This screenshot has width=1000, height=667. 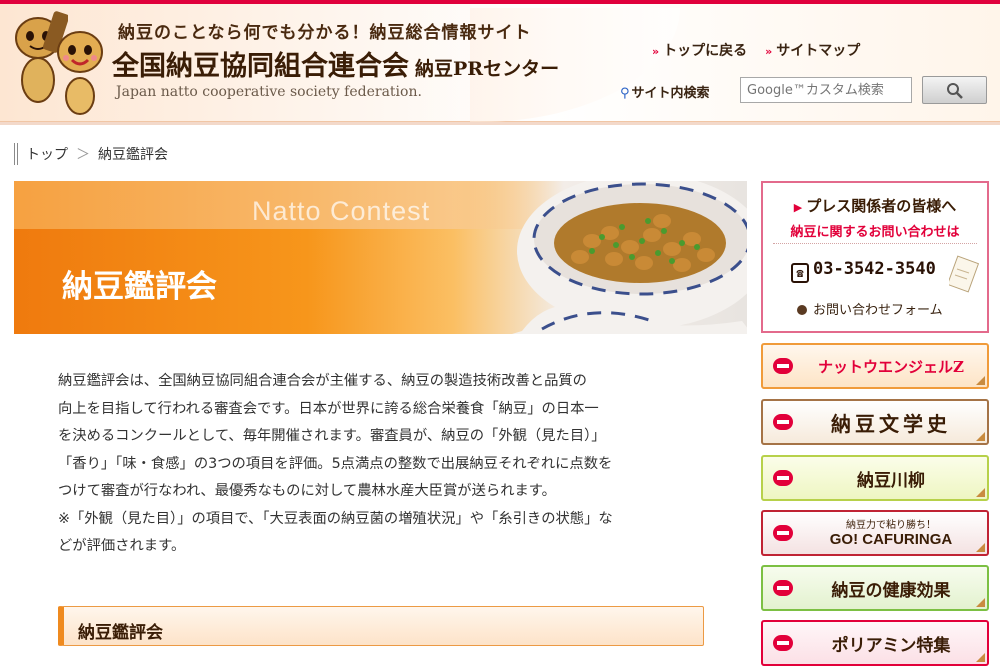 What do you see at coordinates (891, 423) in the screenshot?
I see `side-nav-label: 納豆文学史` at bounding box center [891, 423].